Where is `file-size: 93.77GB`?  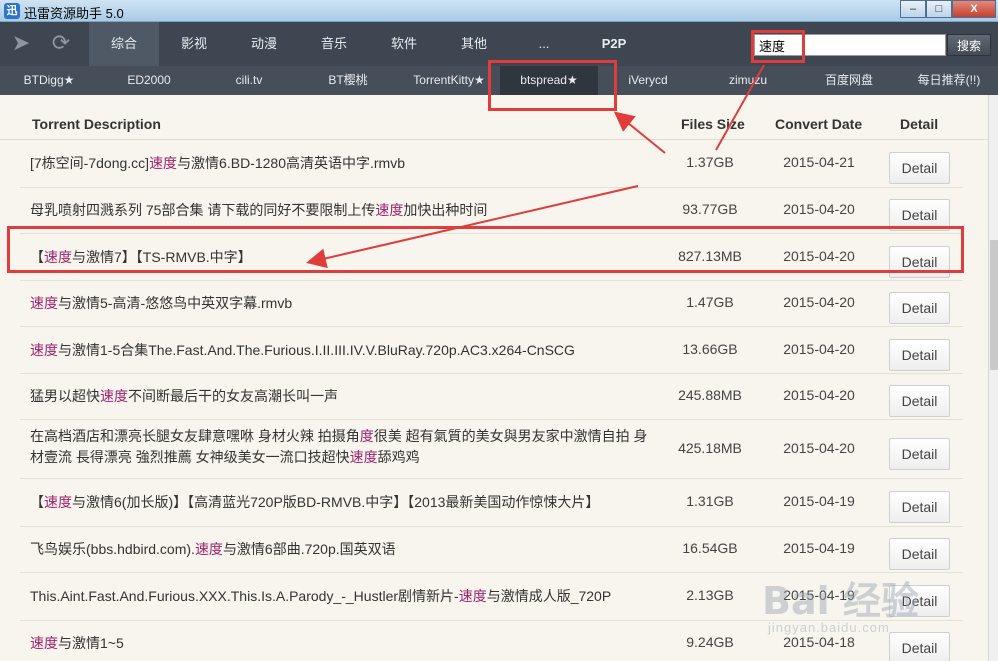 file-size: 93.77GB is located at coordinates (710, 209).